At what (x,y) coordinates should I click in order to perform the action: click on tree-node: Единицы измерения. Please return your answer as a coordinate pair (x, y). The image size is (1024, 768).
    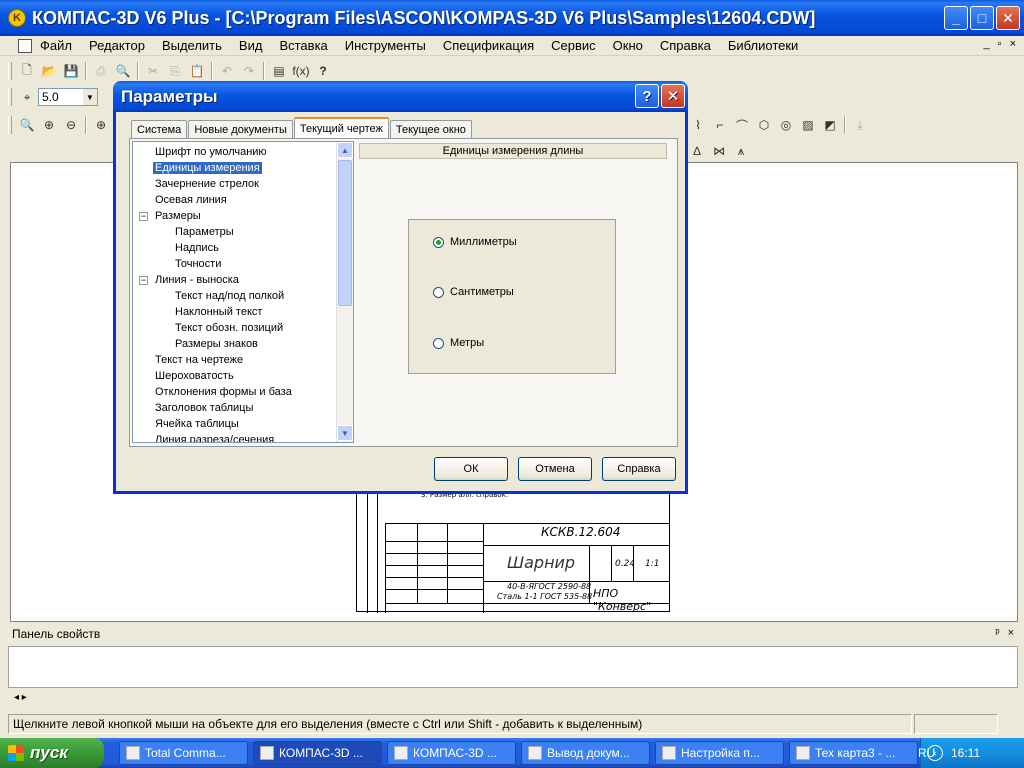
    Looking at the image, I should click on (235, 168).